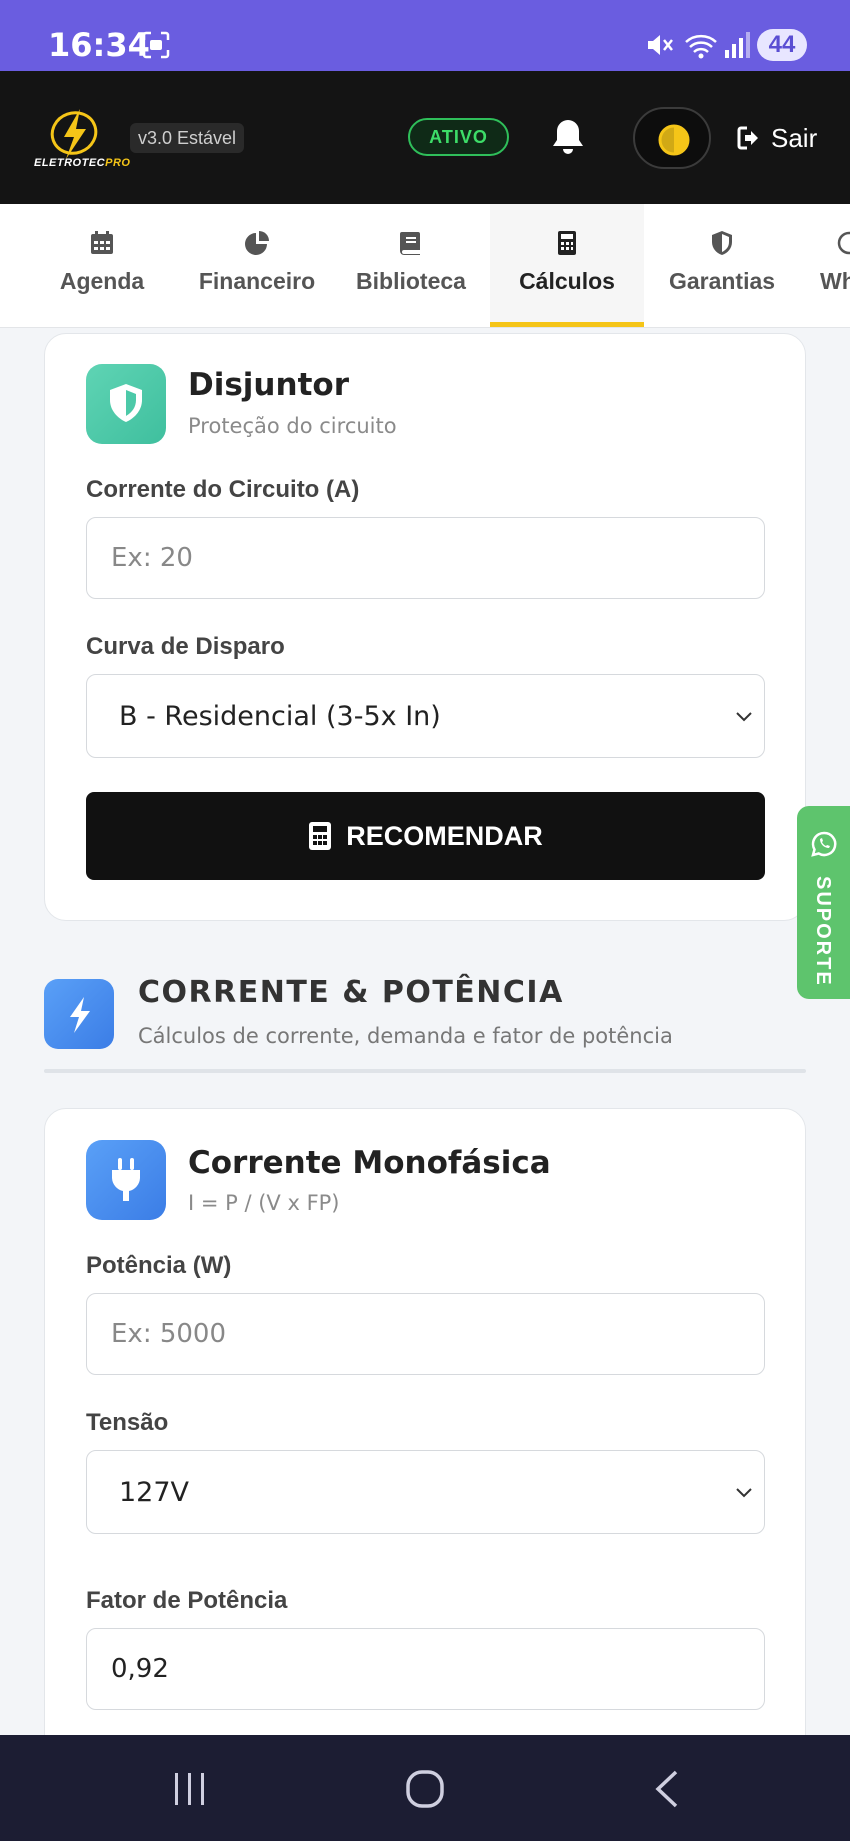  What do you see at coordinates (154, 1492) in the screenshot?
I see `voltage-value: 127V` at bounding box center [154, 1492].